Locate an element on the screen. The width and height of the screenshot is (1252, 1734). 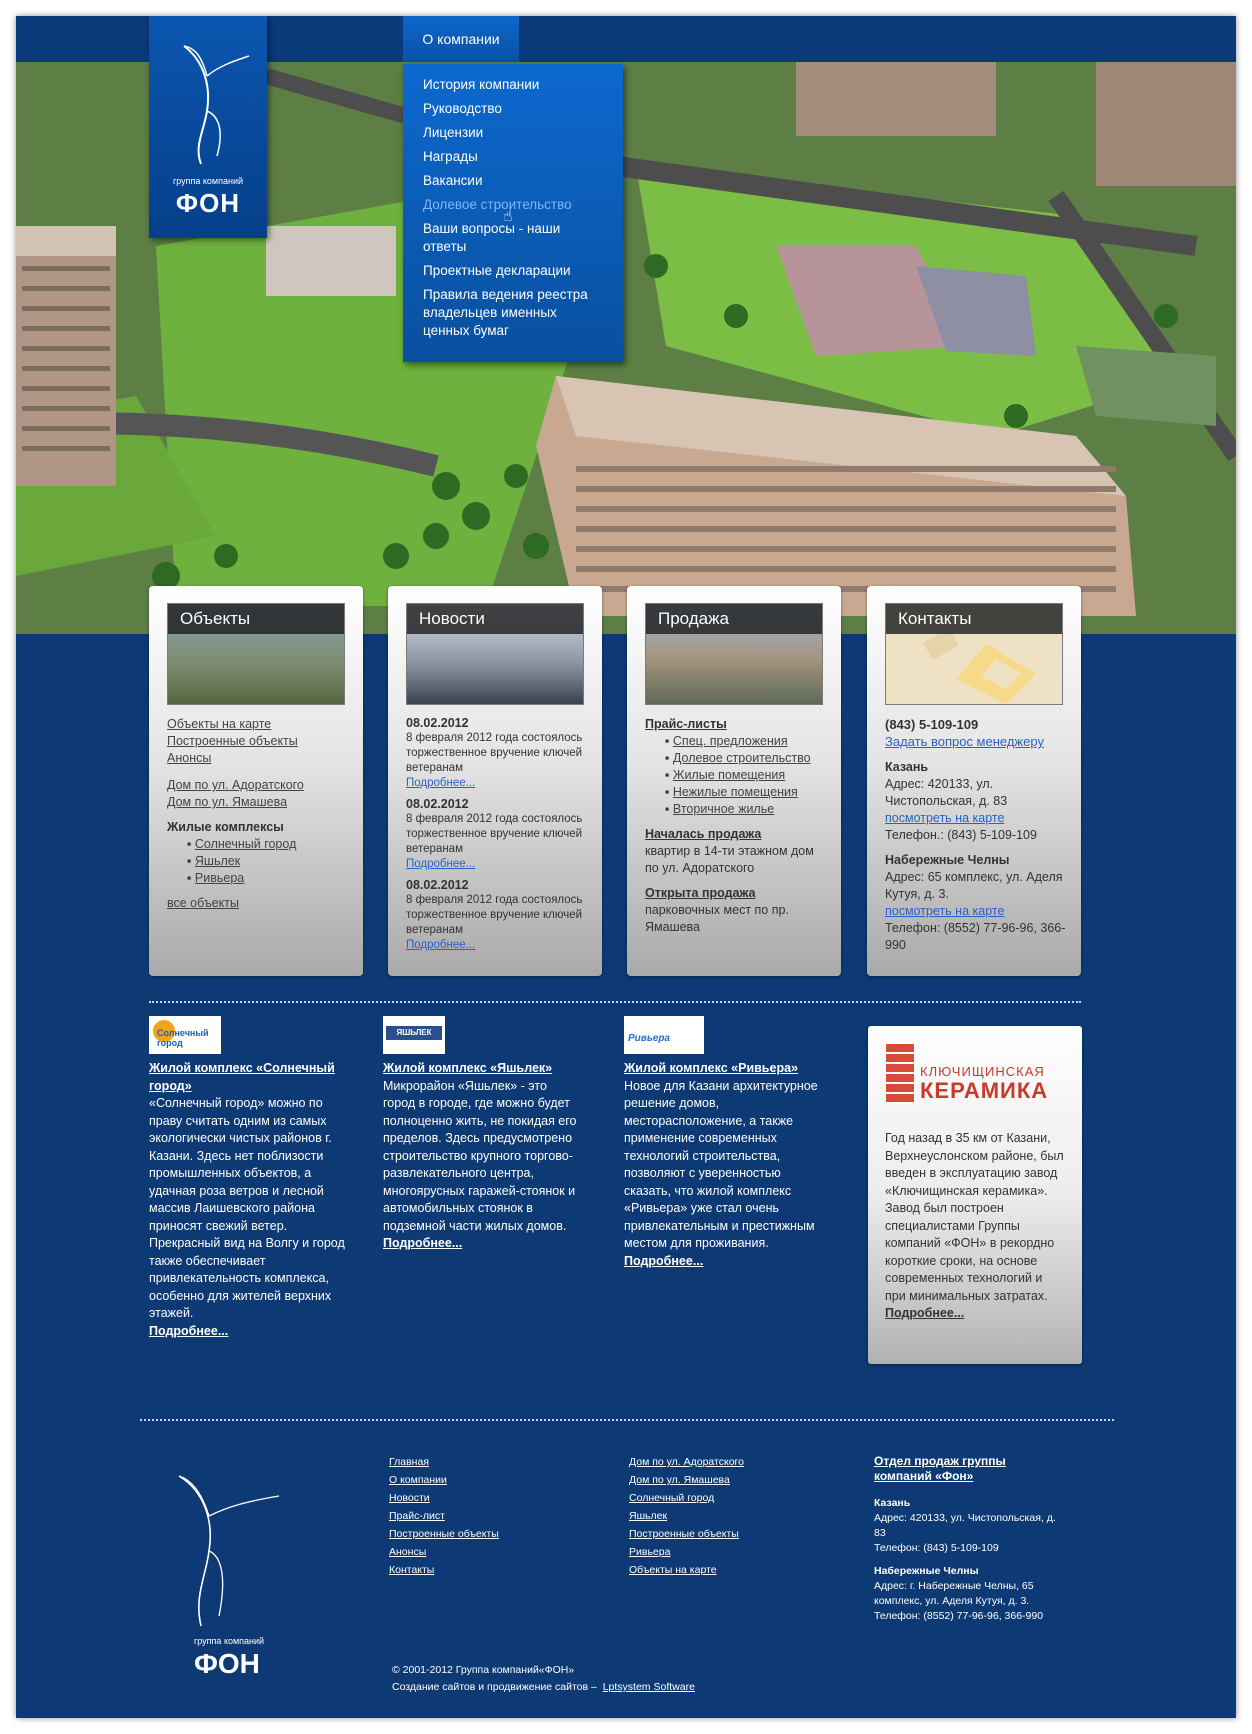
map-link-kazan: посмотреть на карте is located at coordinates (944, 818).